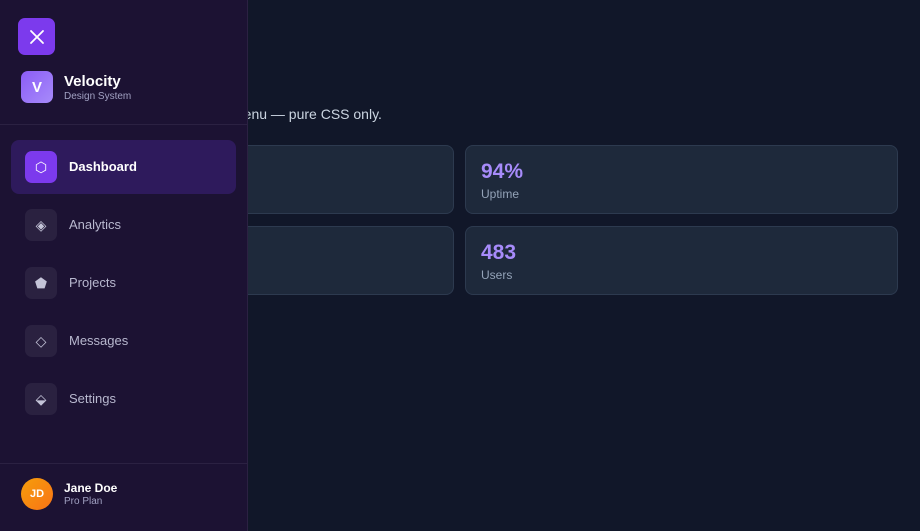  I want to click on settings-icon: ⬙, so click(41, 399).